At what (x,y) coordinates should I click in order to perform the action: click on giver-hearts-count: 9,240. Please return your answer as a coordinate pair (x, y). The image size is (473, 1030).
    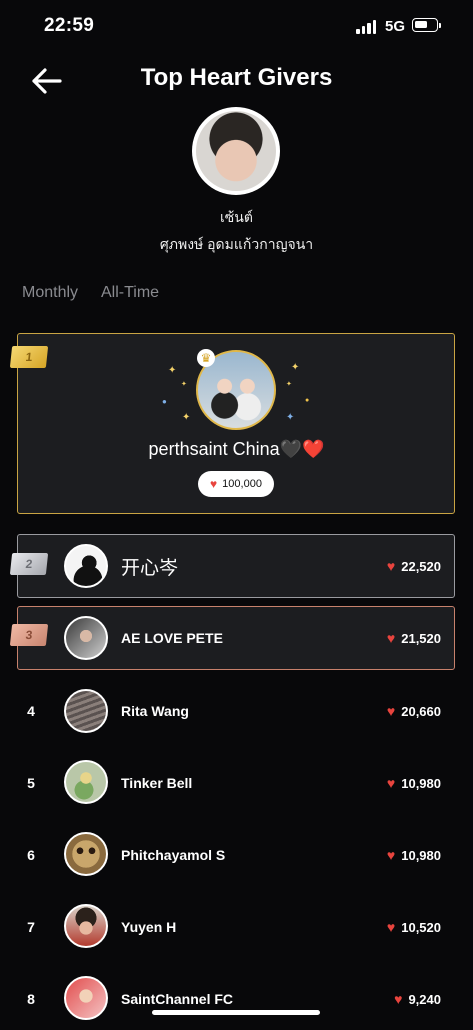
    Looking at the image, I should click on (424, 999).